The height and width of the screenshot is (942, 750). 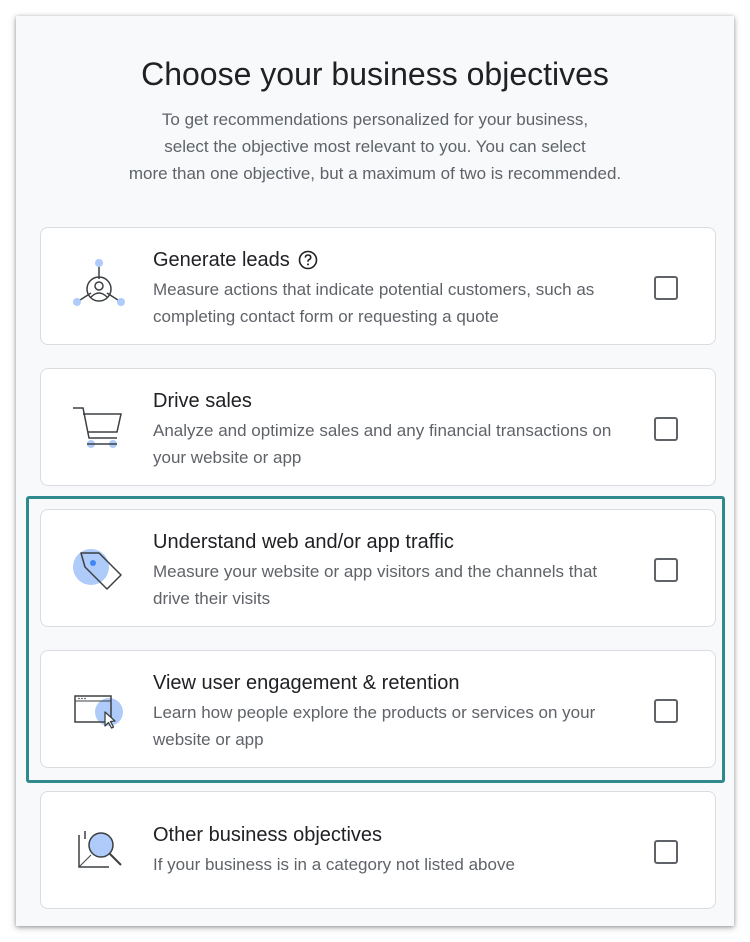 What do you see at coordinates (98, 712) in the screenshot?
I see `browser-cursor-icon` at bounding box center [98, 712].